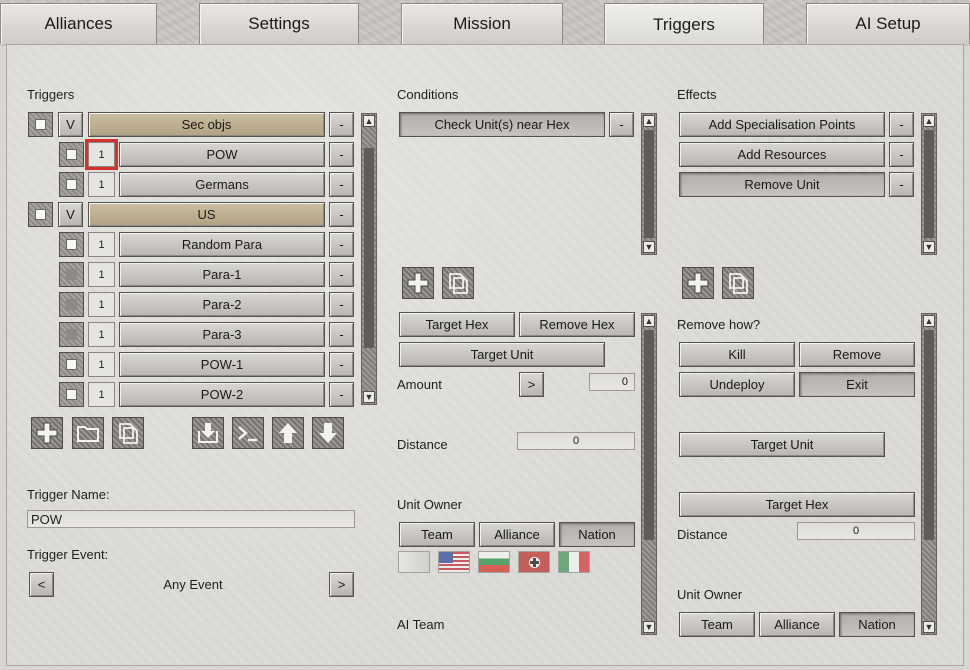 This screenshot has width=970, height=670. I want to click on conditions-scrollbar: ▲ ▼, so click(649, 184).